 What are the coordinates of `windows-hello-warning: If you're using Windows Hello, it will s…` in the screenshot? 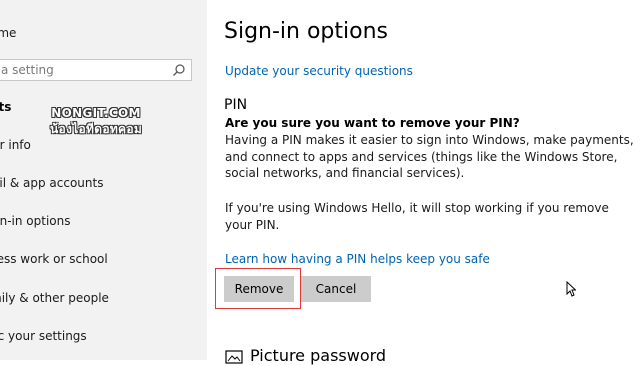 It's located at (425, 216).